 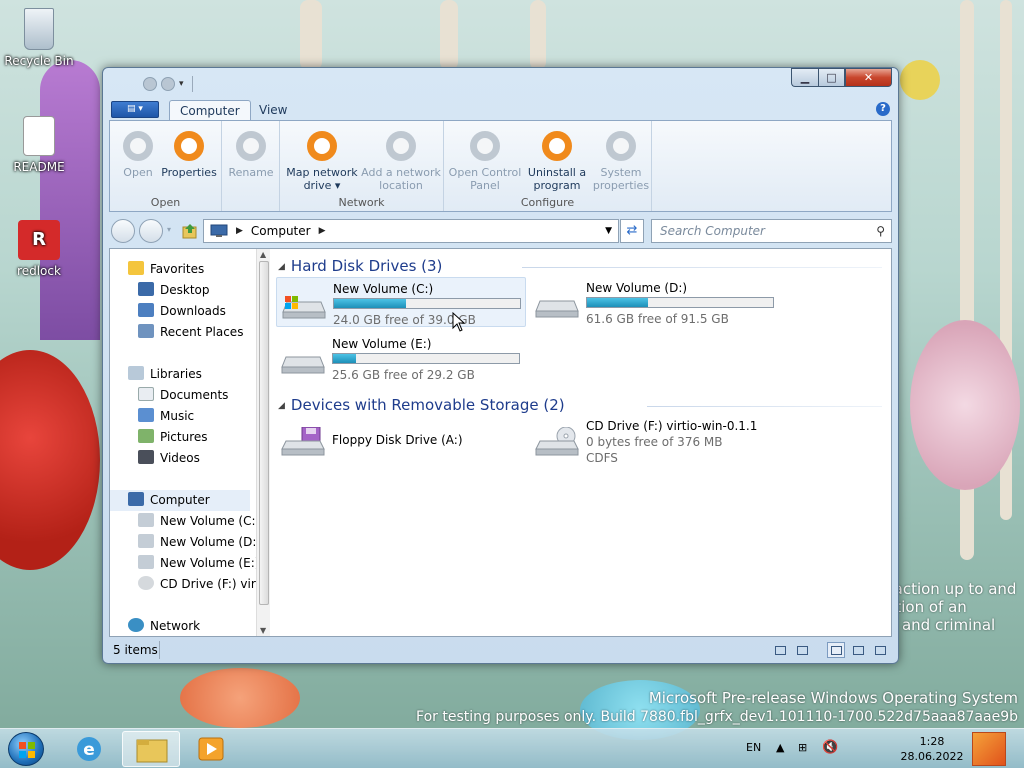 I want to click on add-network-location-icon, so click(x=401, y=146).